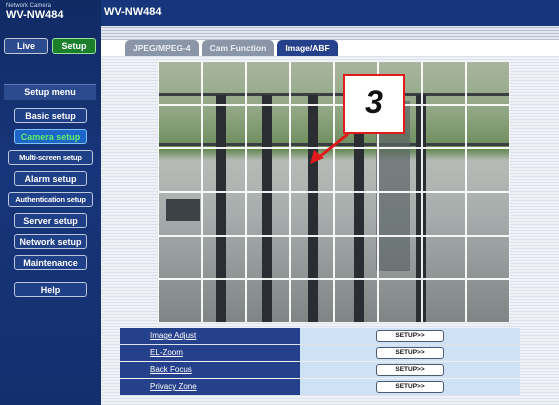 The width and height of the screenshot is (559, 405). I want to click on settings-row: Image Adjust SETUP>>, so click(320, 336).